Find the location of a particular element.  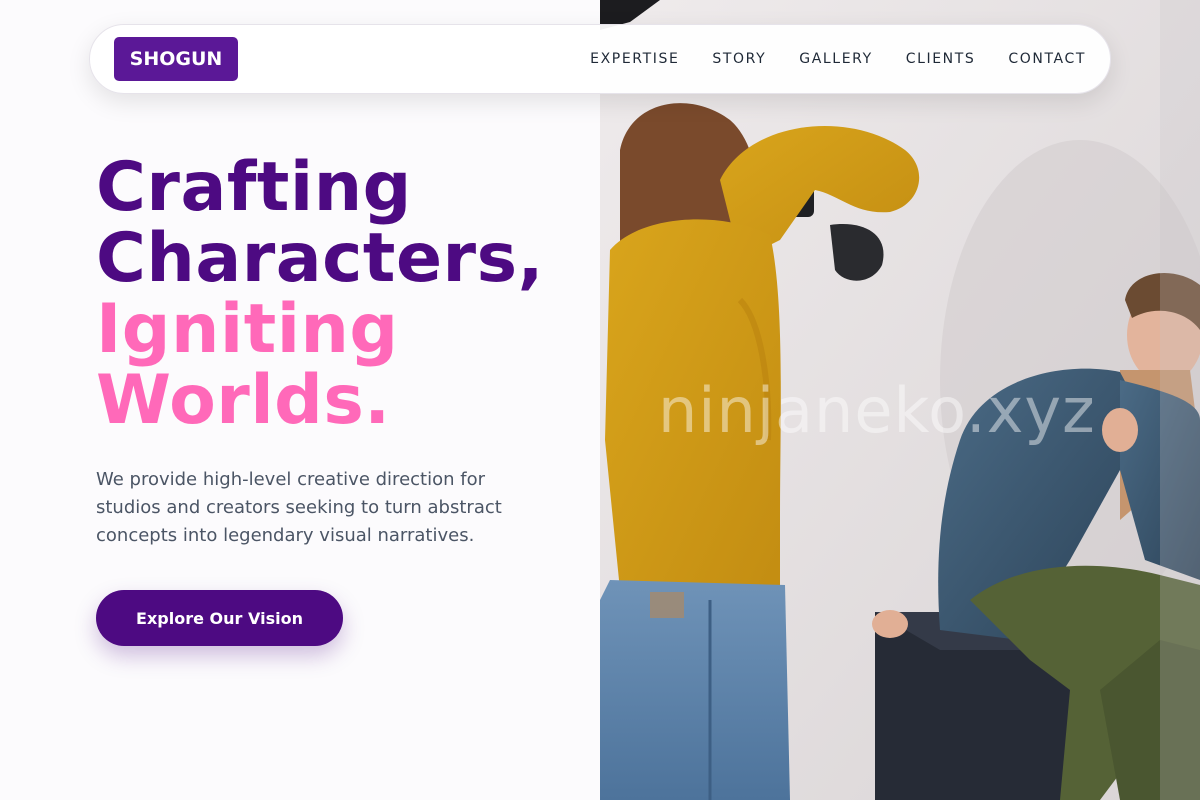

hero-headline: Crafting Characters, Igniting Worlds. is located at coordinates (320, 294).